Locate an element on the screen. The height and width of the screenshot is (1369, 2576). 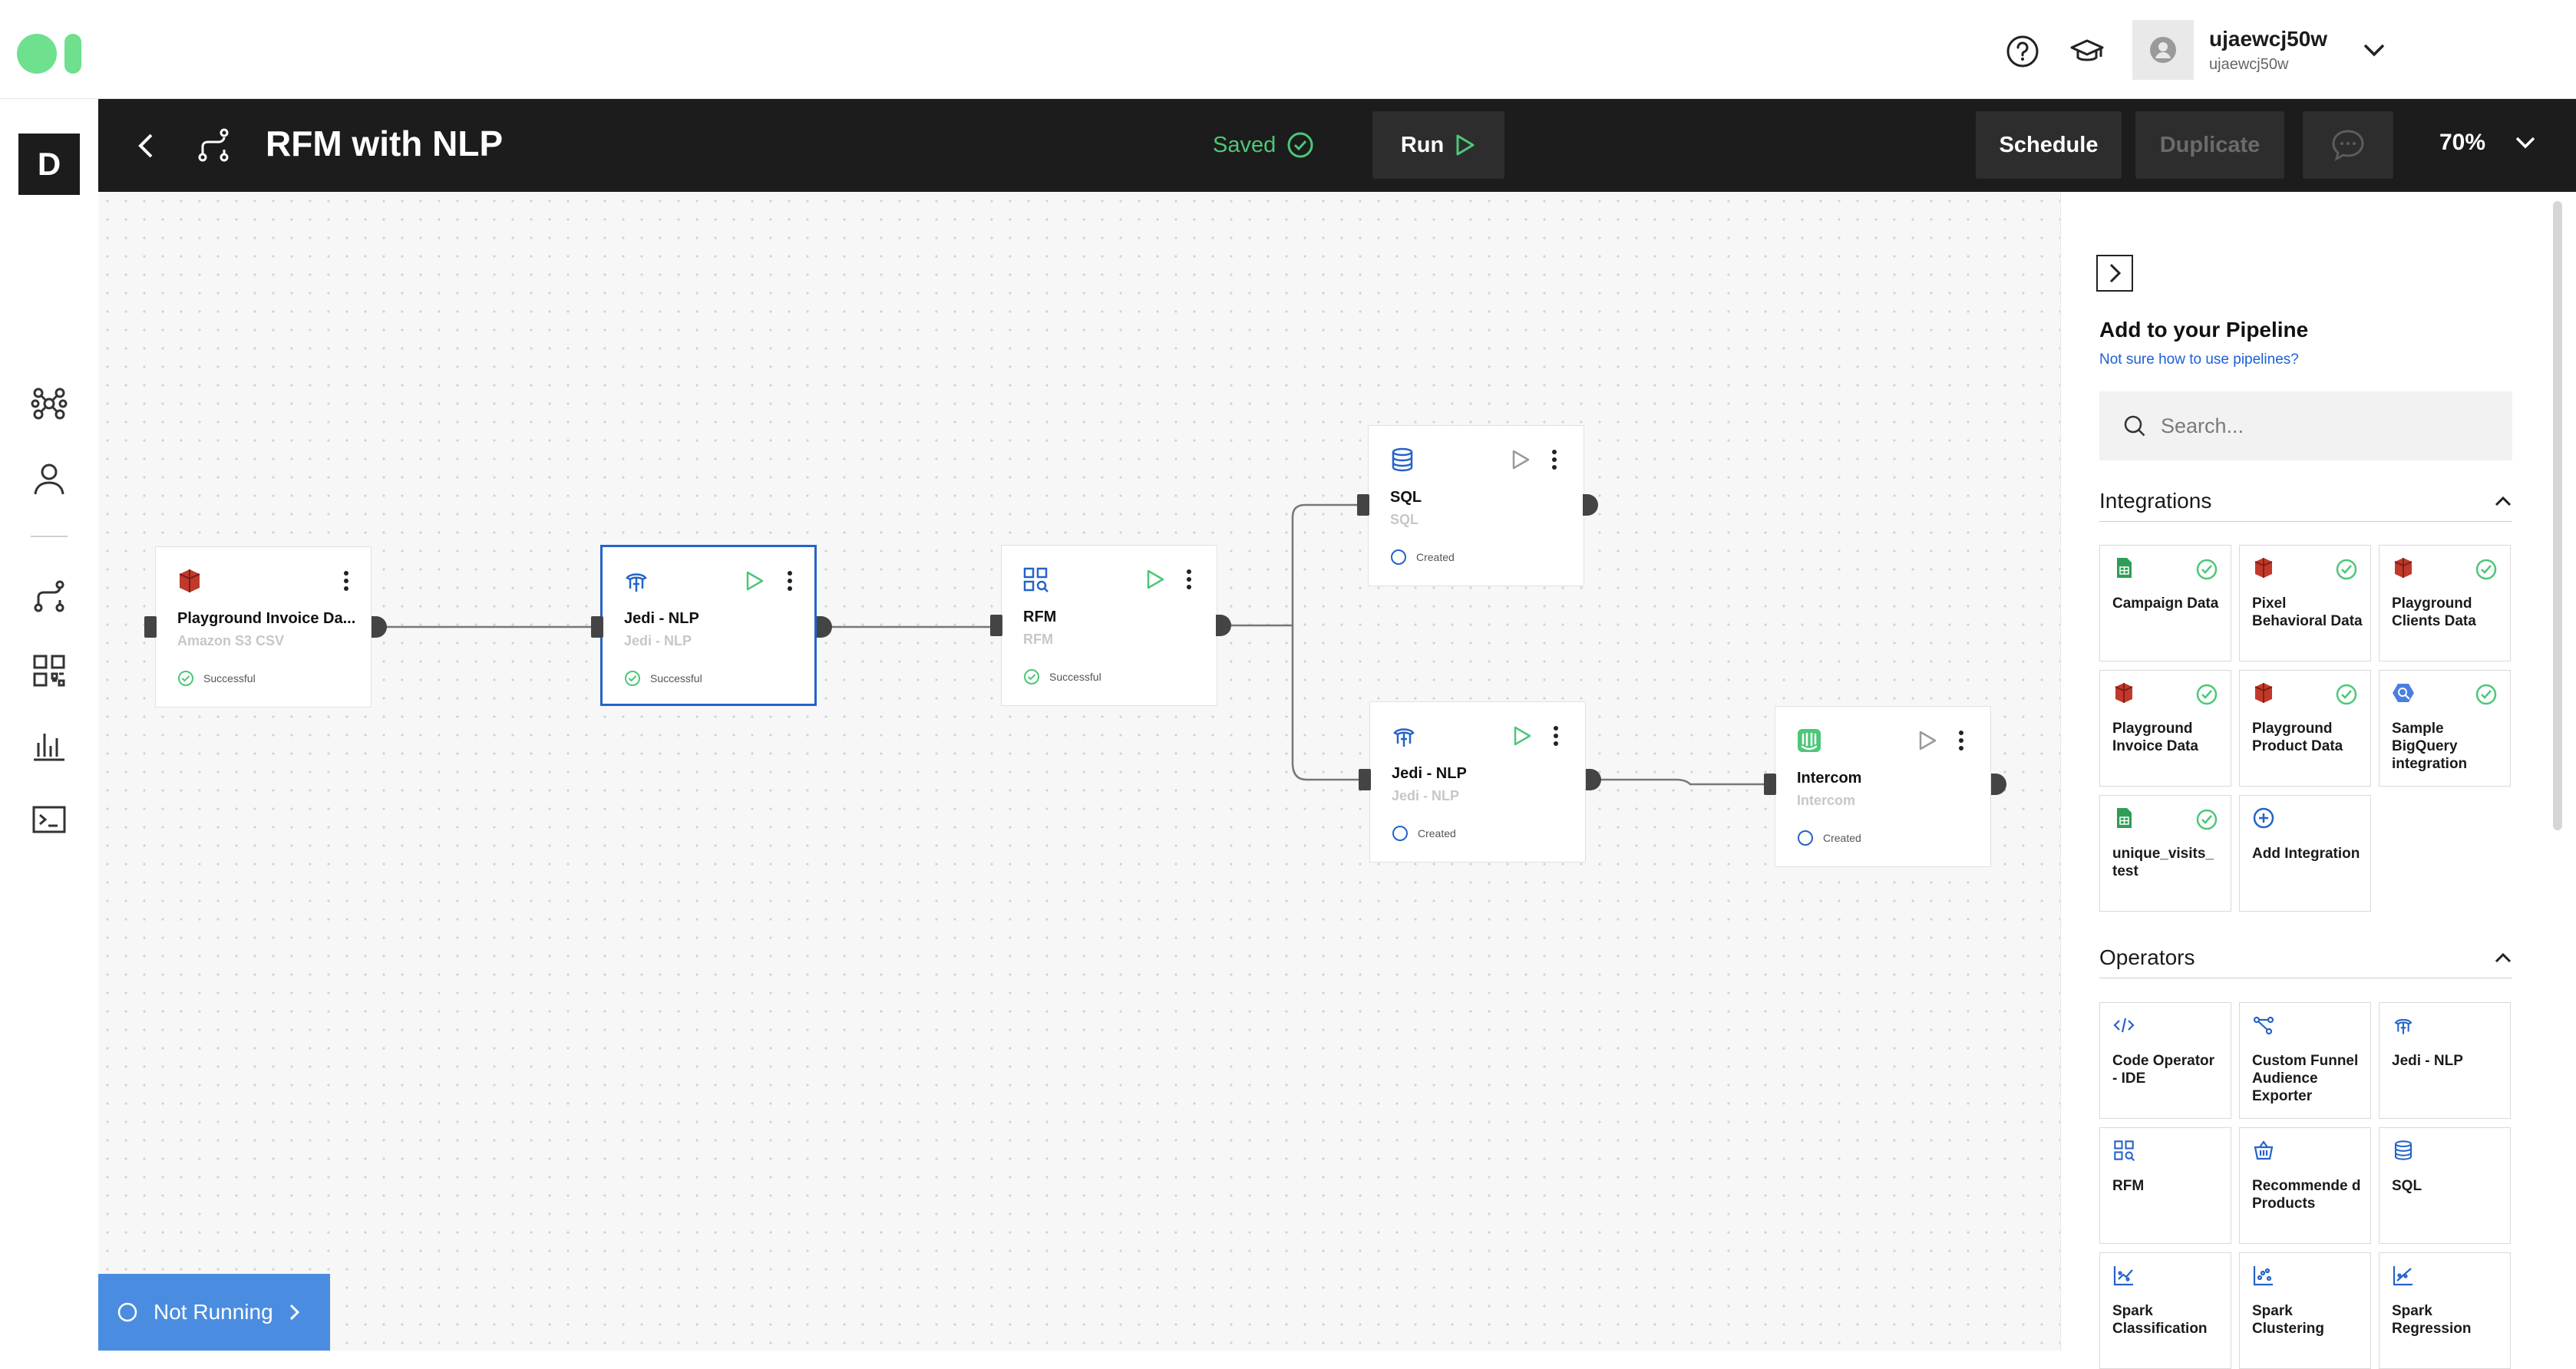
node-status: Successful is located at coordinates (663, 679).